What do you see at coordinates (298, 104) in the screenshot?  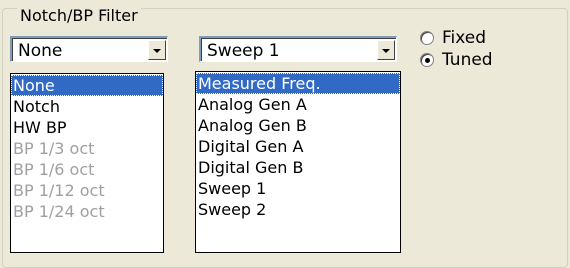 I see `list-item-analog-gen-a: Analog Gen A` at bounding box center [298, 104].